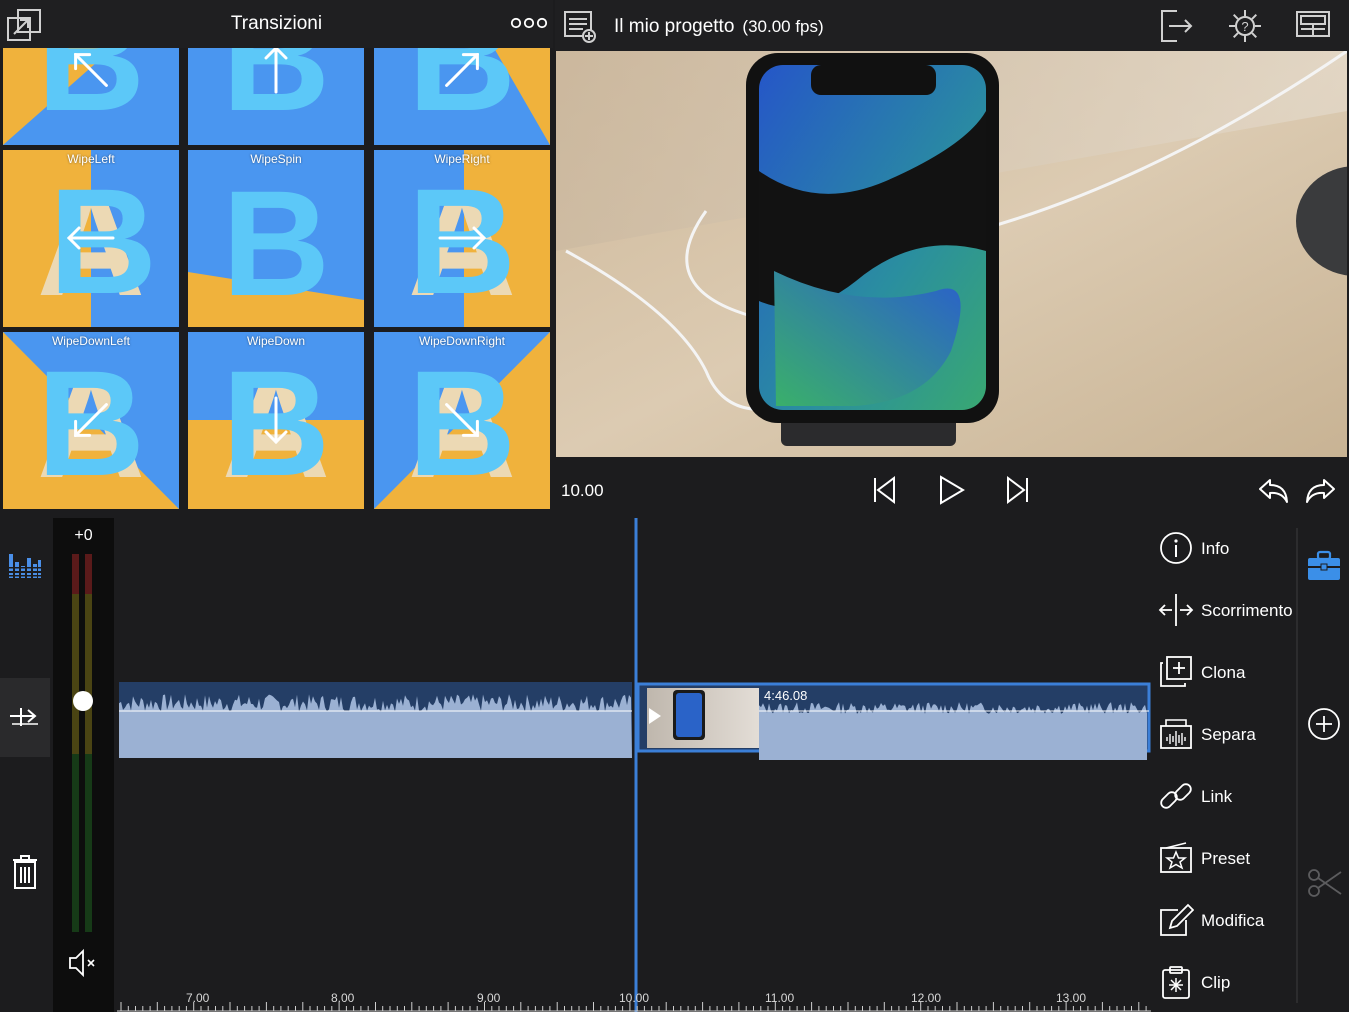  What do you see at coordinates (1247, 610) in the screenshot?
I see `tool-slide-label: Scorrimento` at bounding box center [1247, 610].